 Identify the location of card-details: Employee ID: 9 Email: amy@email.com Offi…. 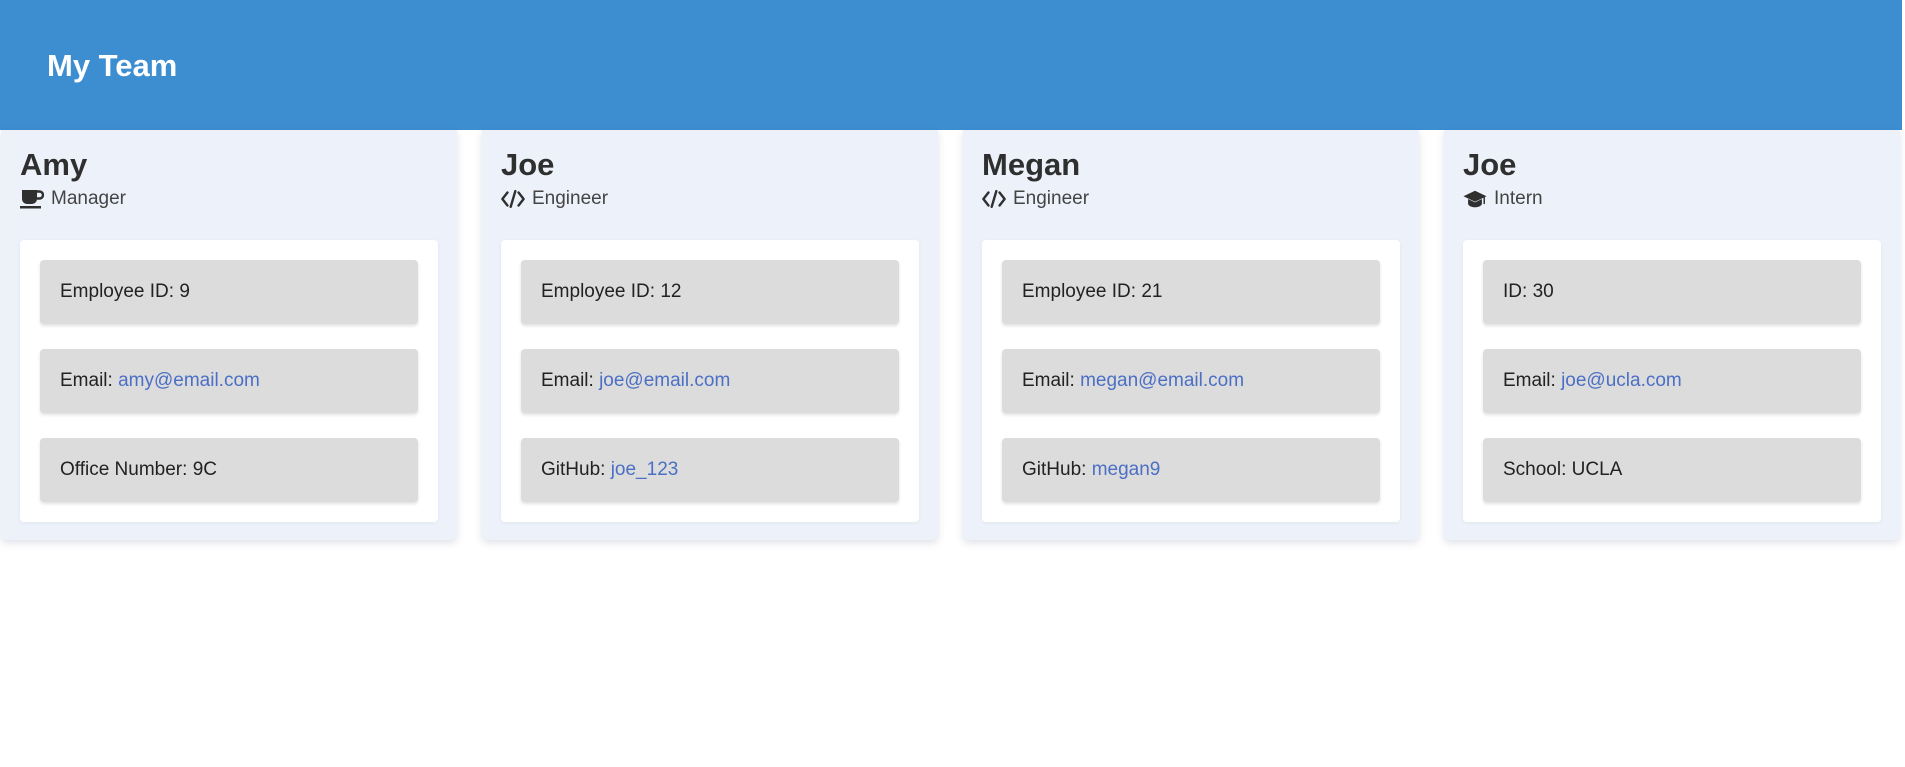
(229, 381).